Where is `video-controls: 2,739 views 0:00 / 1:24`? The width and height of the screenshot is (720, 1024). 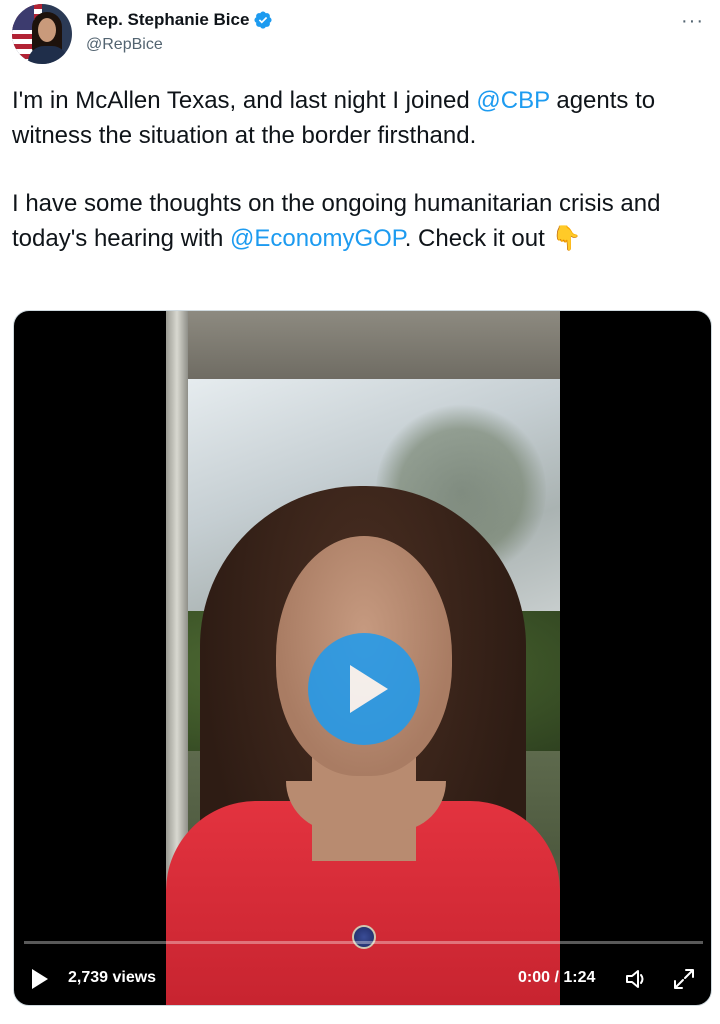
video-controls: 2,739 views 0:00 / 1:24 is located at coordinates (362, 977).